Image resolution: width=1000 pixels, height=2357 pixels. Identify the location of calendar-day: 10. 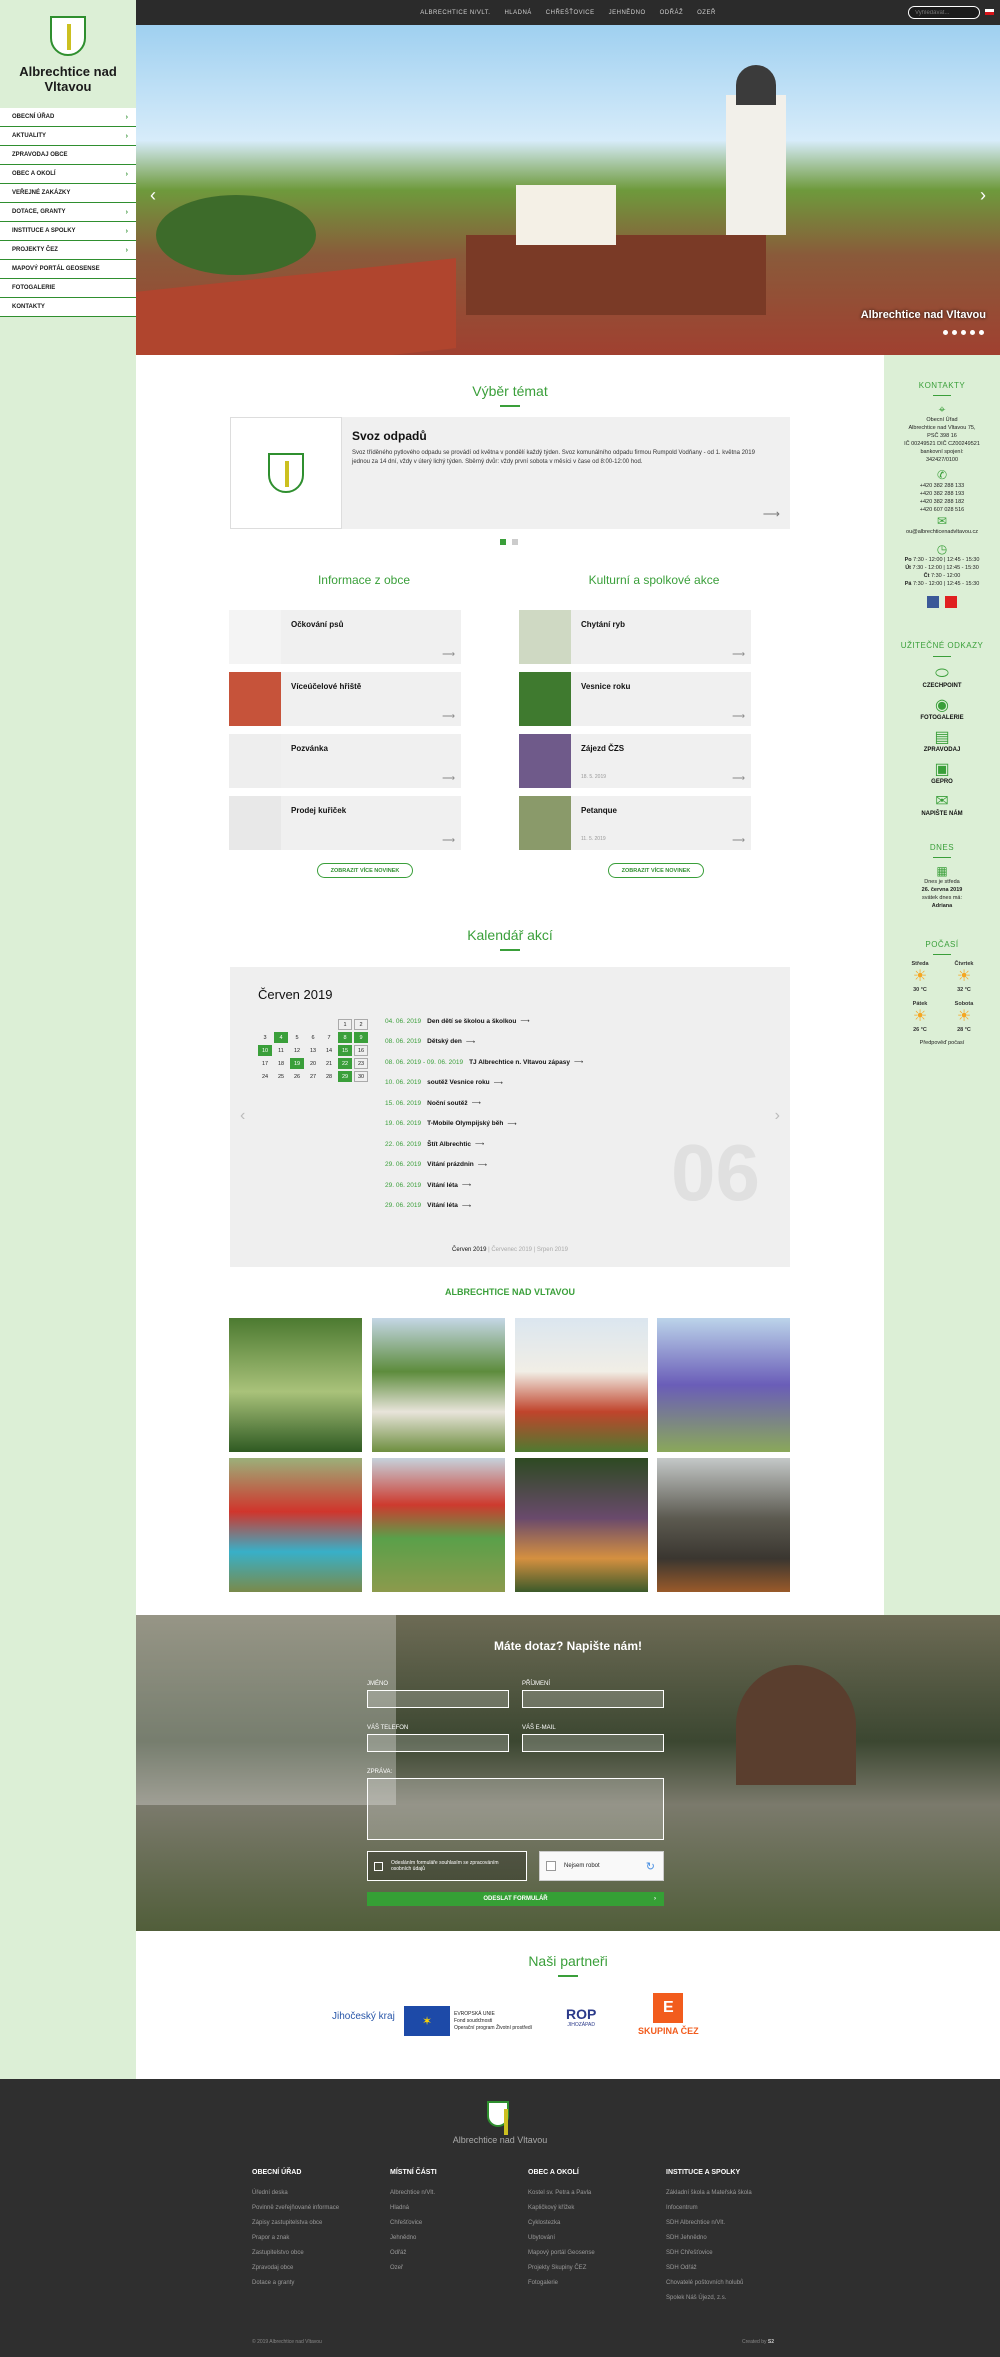
(265, 1050).